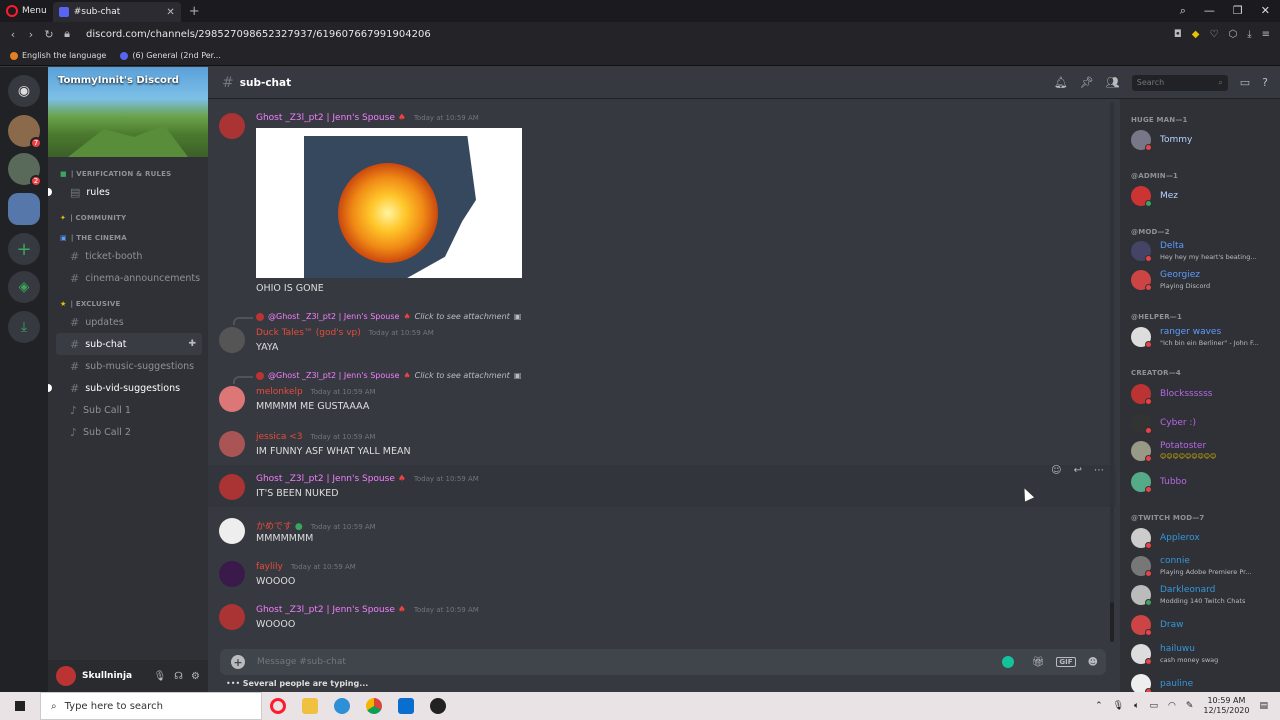 The height and width of the screenshot is (720, 1280). What do you see at coordinates (1066, 662) in the screenshot?
I see `gif-button: GIF` at bounding box center [1066, 662].